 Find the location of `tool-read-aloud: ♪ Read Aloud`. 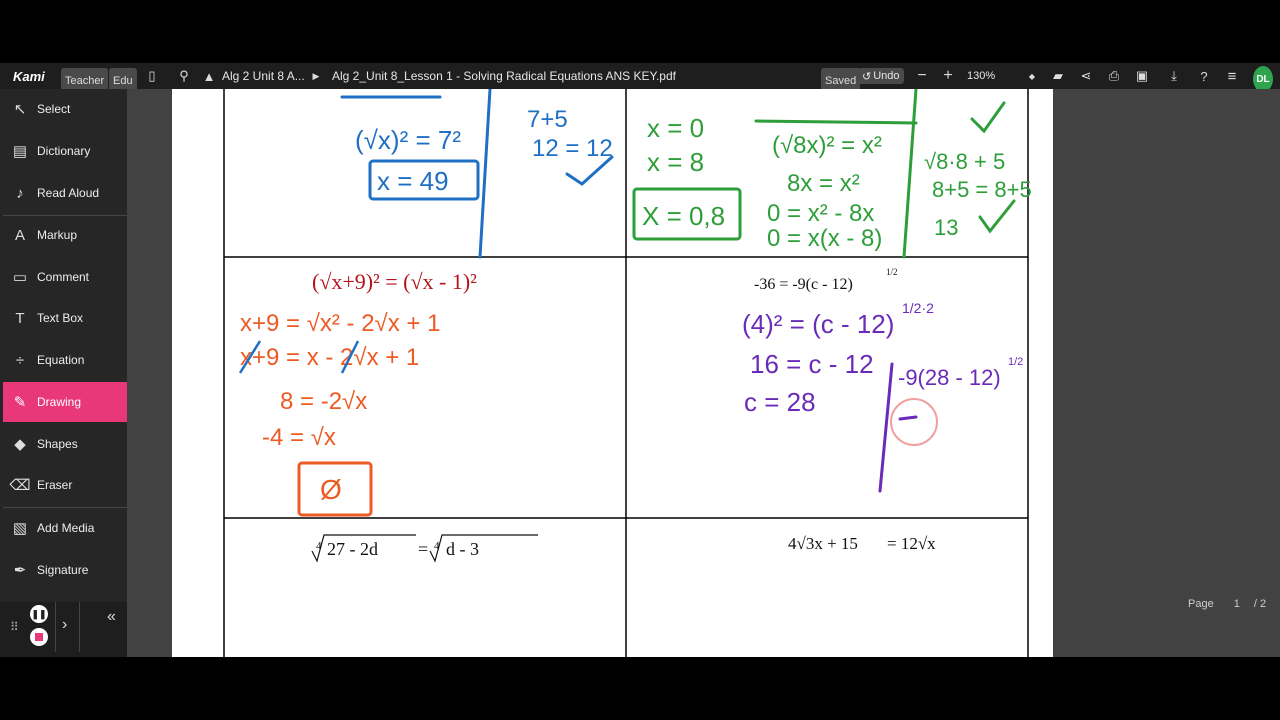

tool-read-aloud: ♪ Read Aloud is located at coordinates (65, 193).